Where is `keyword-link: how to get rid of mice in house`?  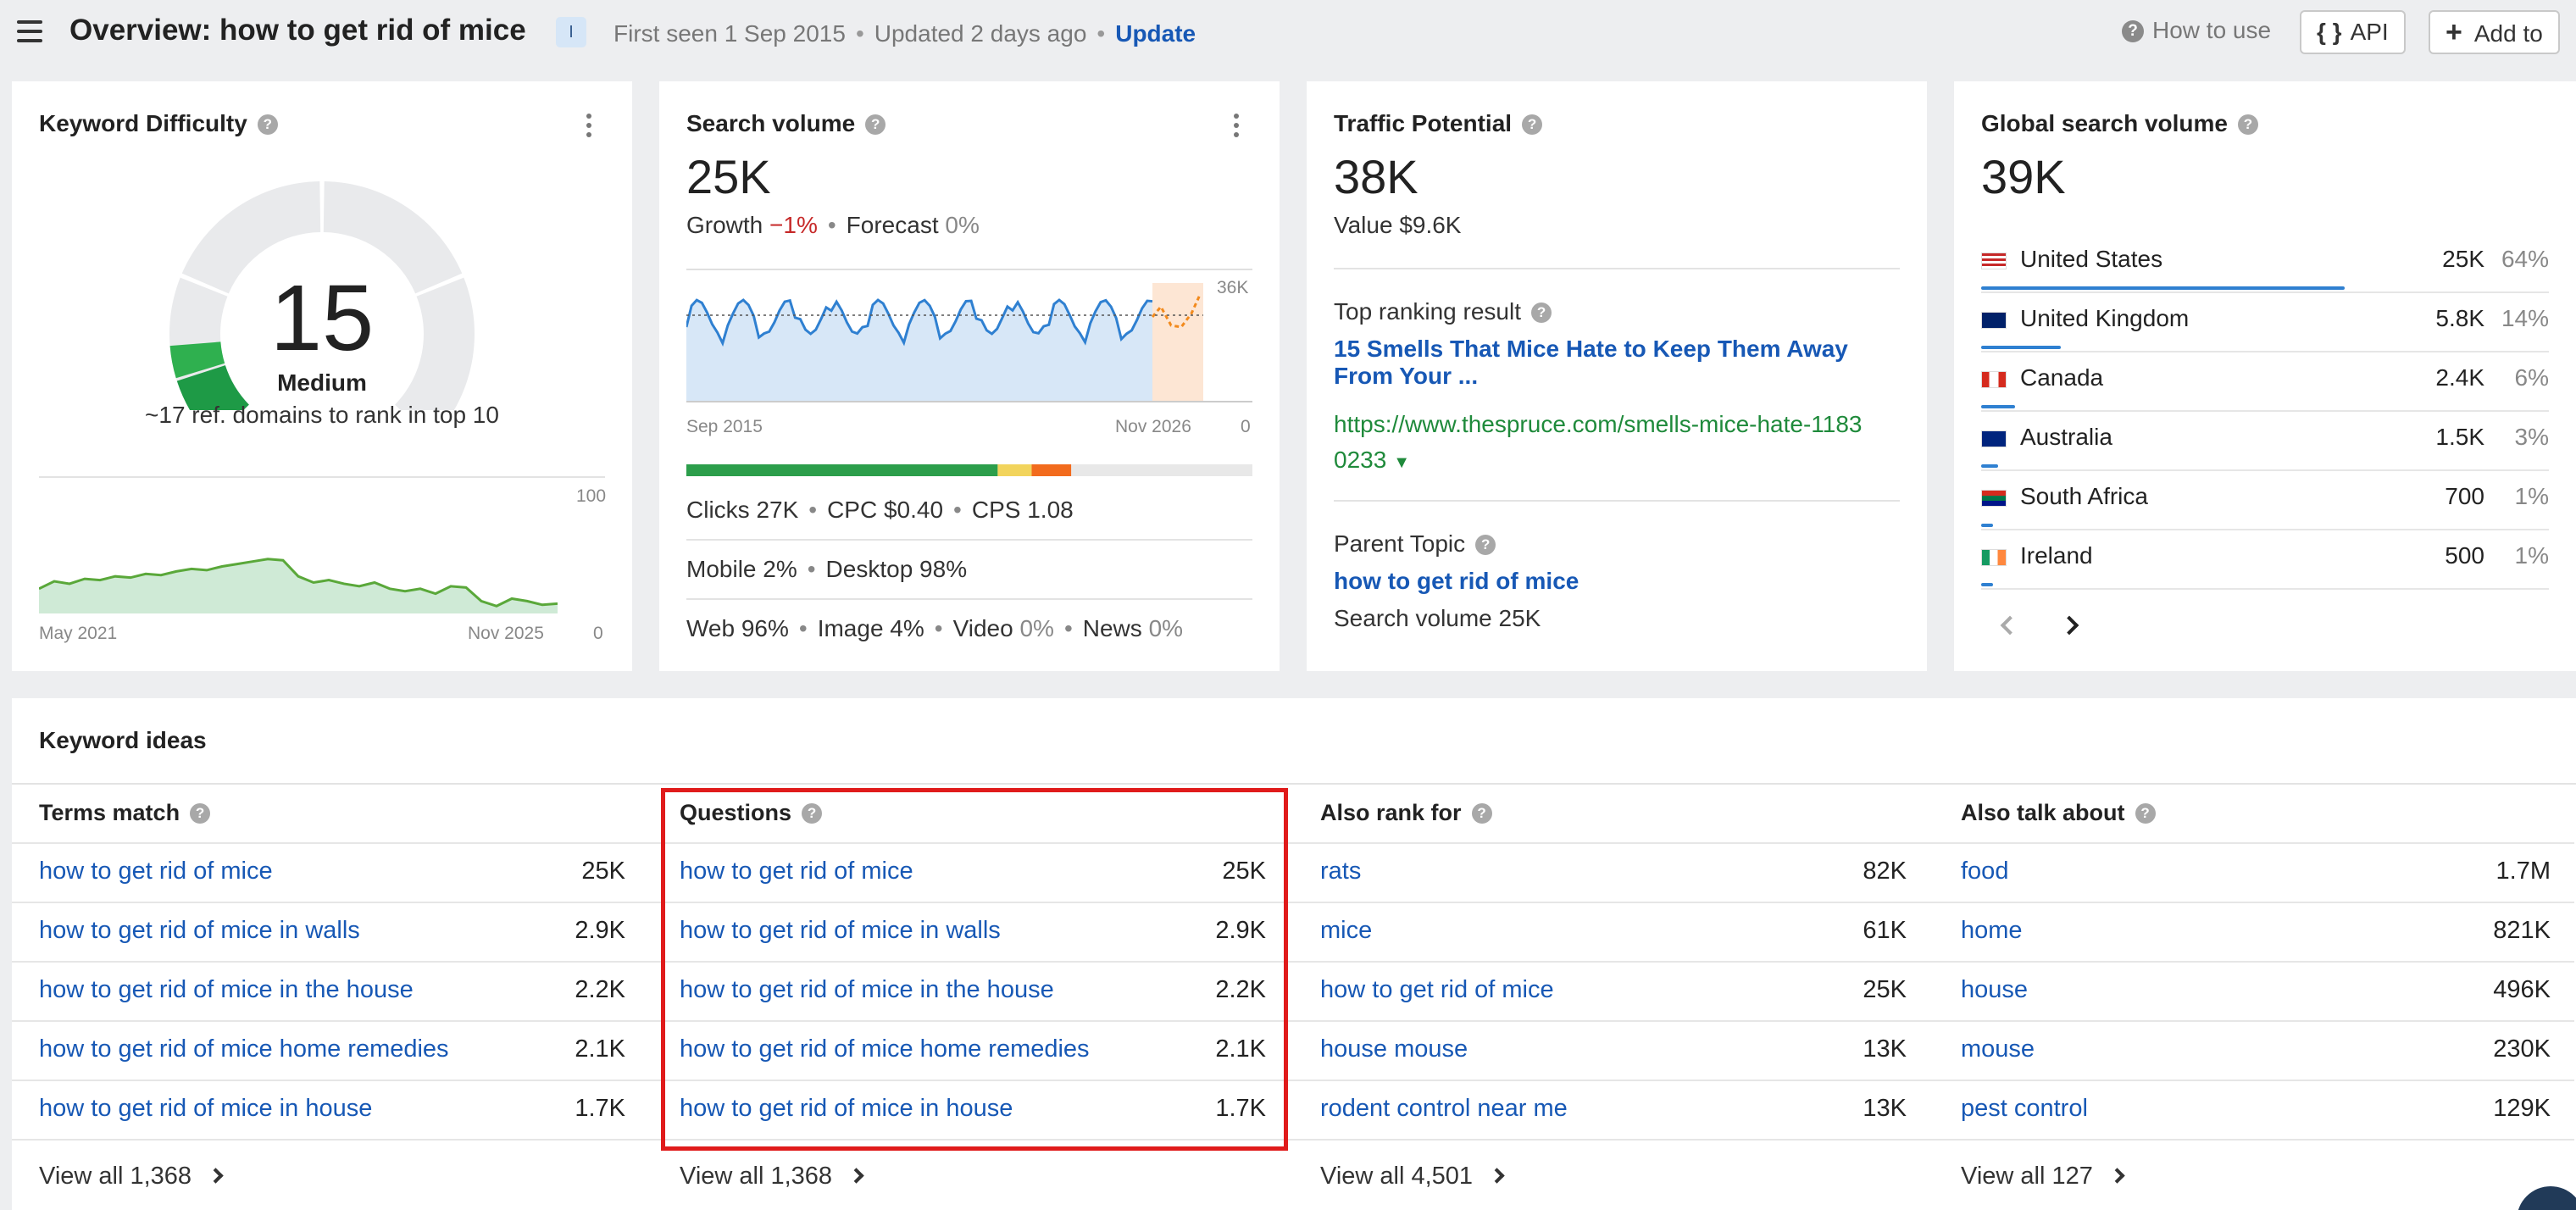
keyword-link: how to get rid of mice in house is located at coordinates (205, 1109).